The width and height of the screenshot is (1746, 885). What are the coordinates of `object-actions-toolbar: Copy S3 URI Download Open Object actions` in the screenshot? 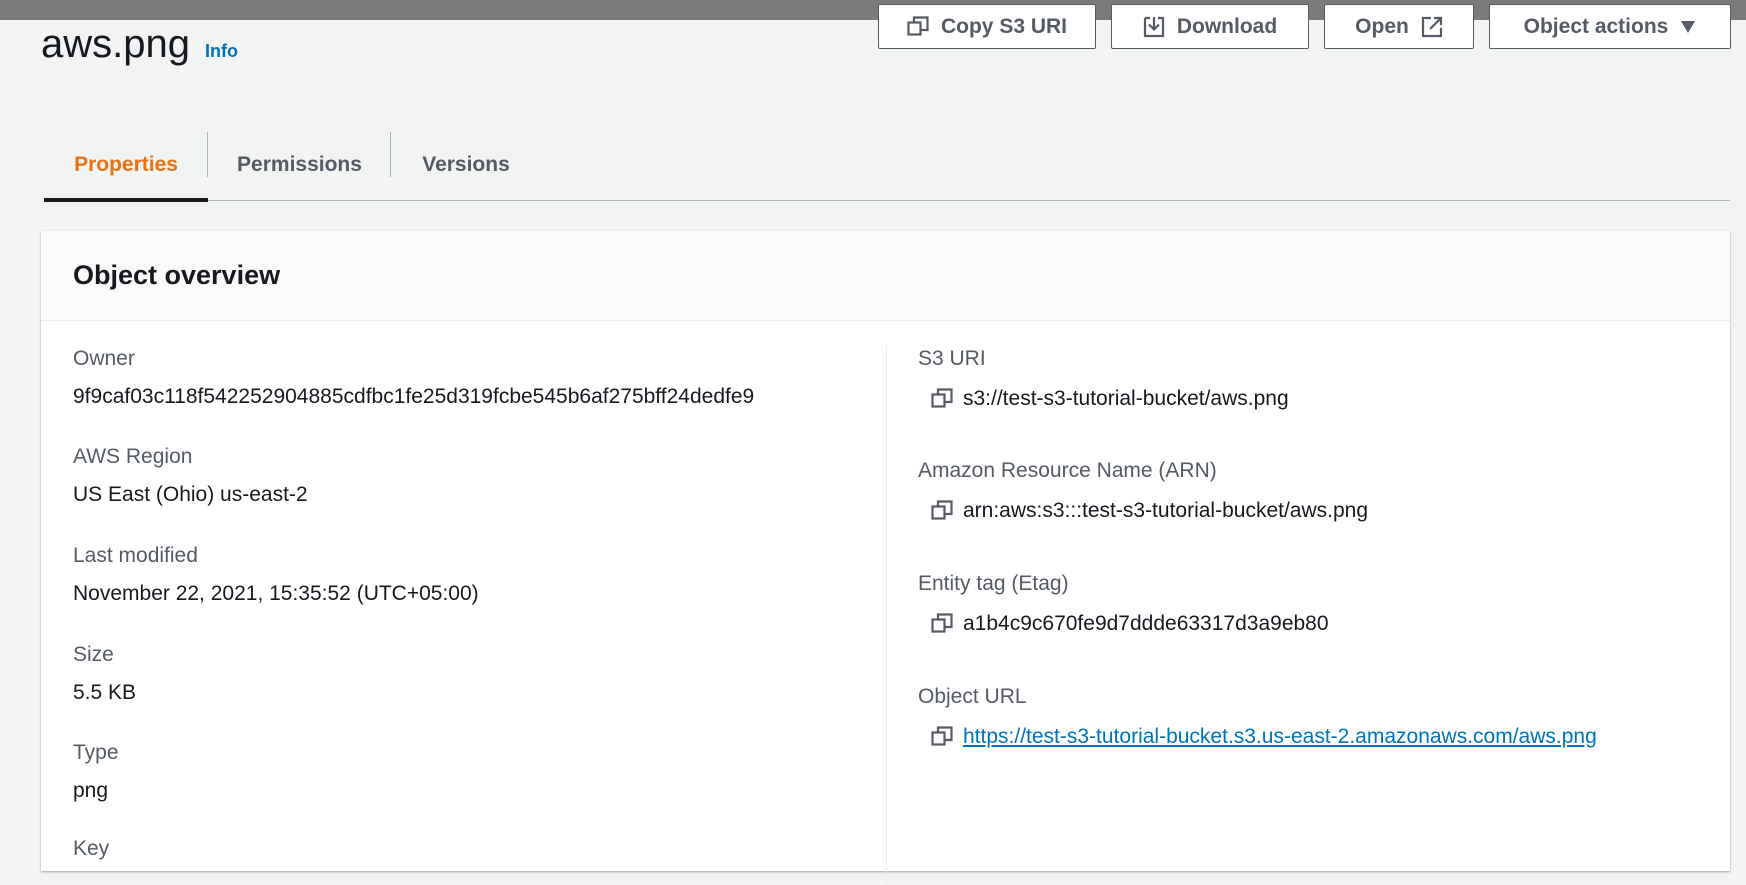 It's located at (1304, 26).